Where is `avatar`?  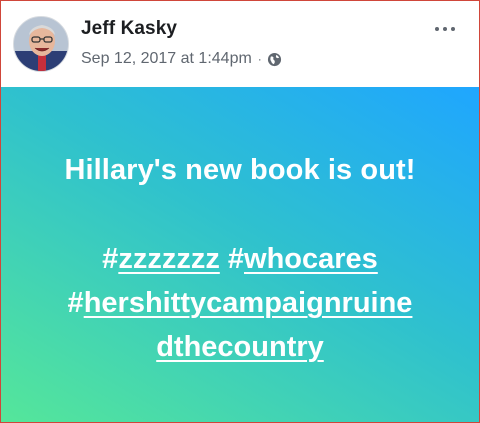 avatar is located at coordinates (41, 44).